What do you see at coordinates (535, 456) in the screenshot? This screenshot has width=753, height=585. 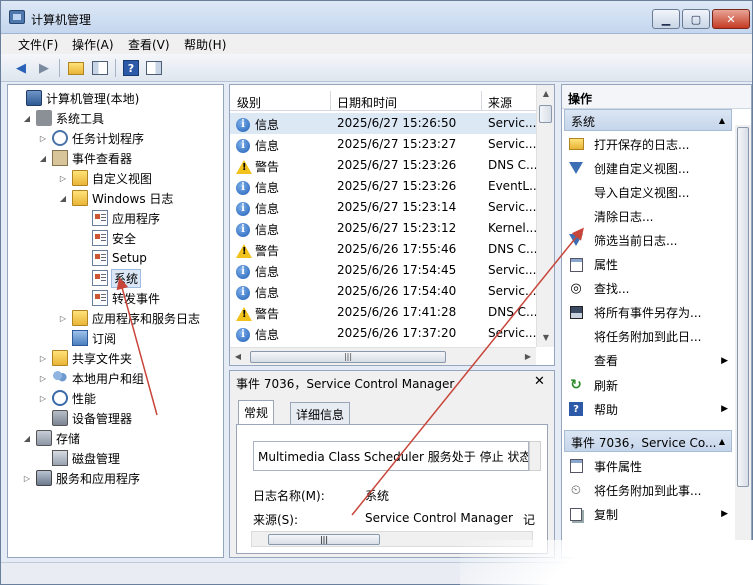 I see `description-scrollbar` at bounding box center [535, 456].